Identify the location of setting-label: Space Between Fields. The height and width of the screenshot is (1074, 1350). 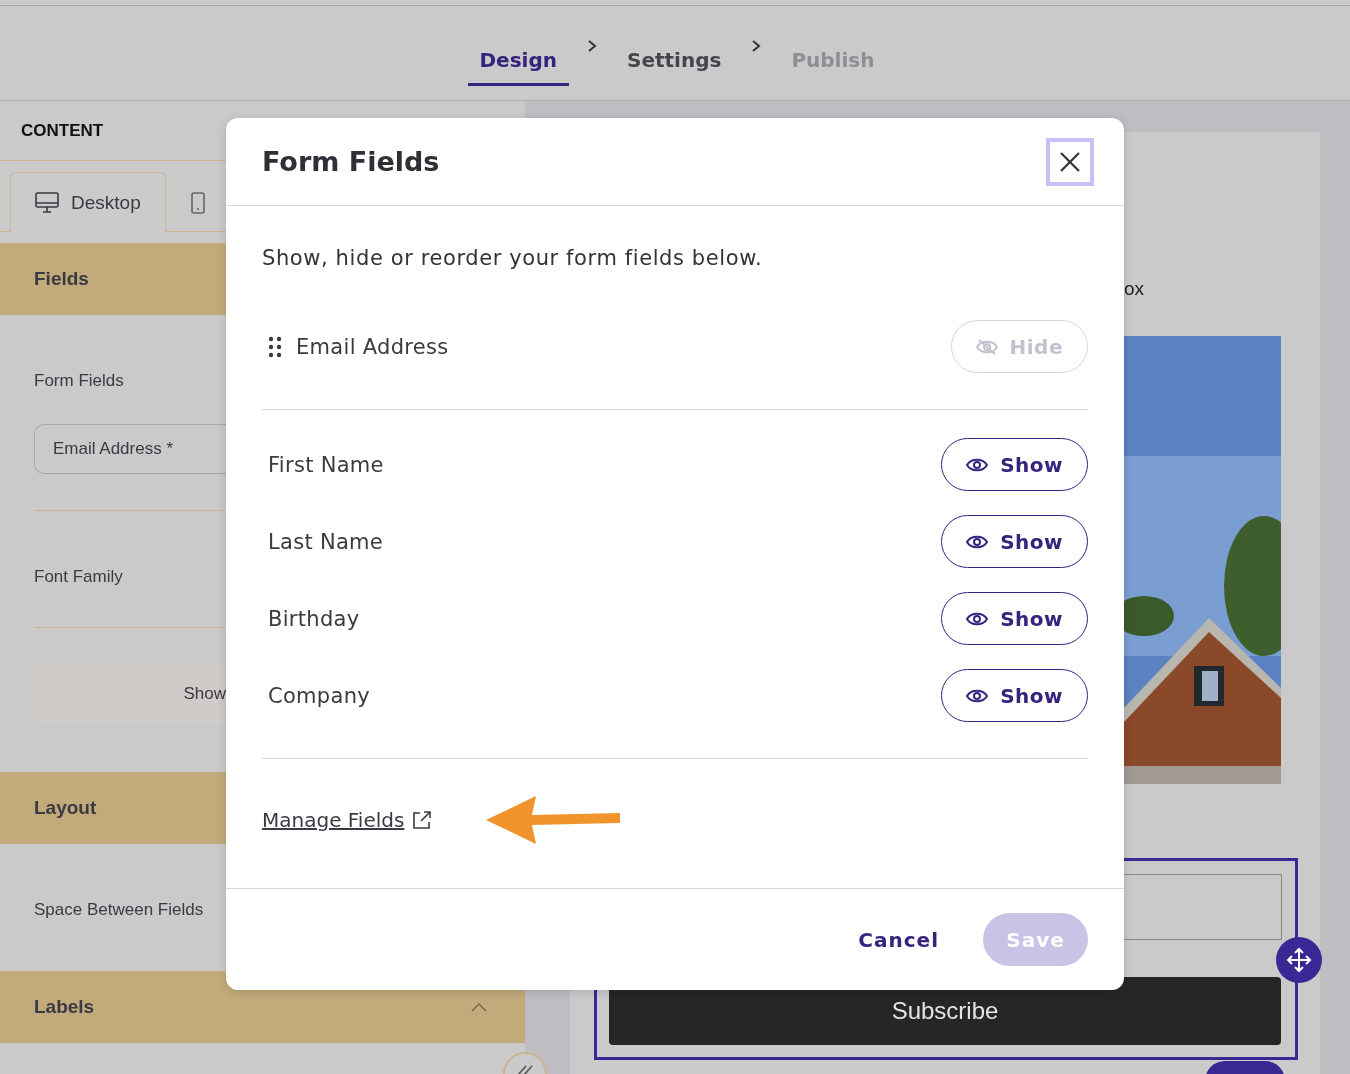
(119, 910).